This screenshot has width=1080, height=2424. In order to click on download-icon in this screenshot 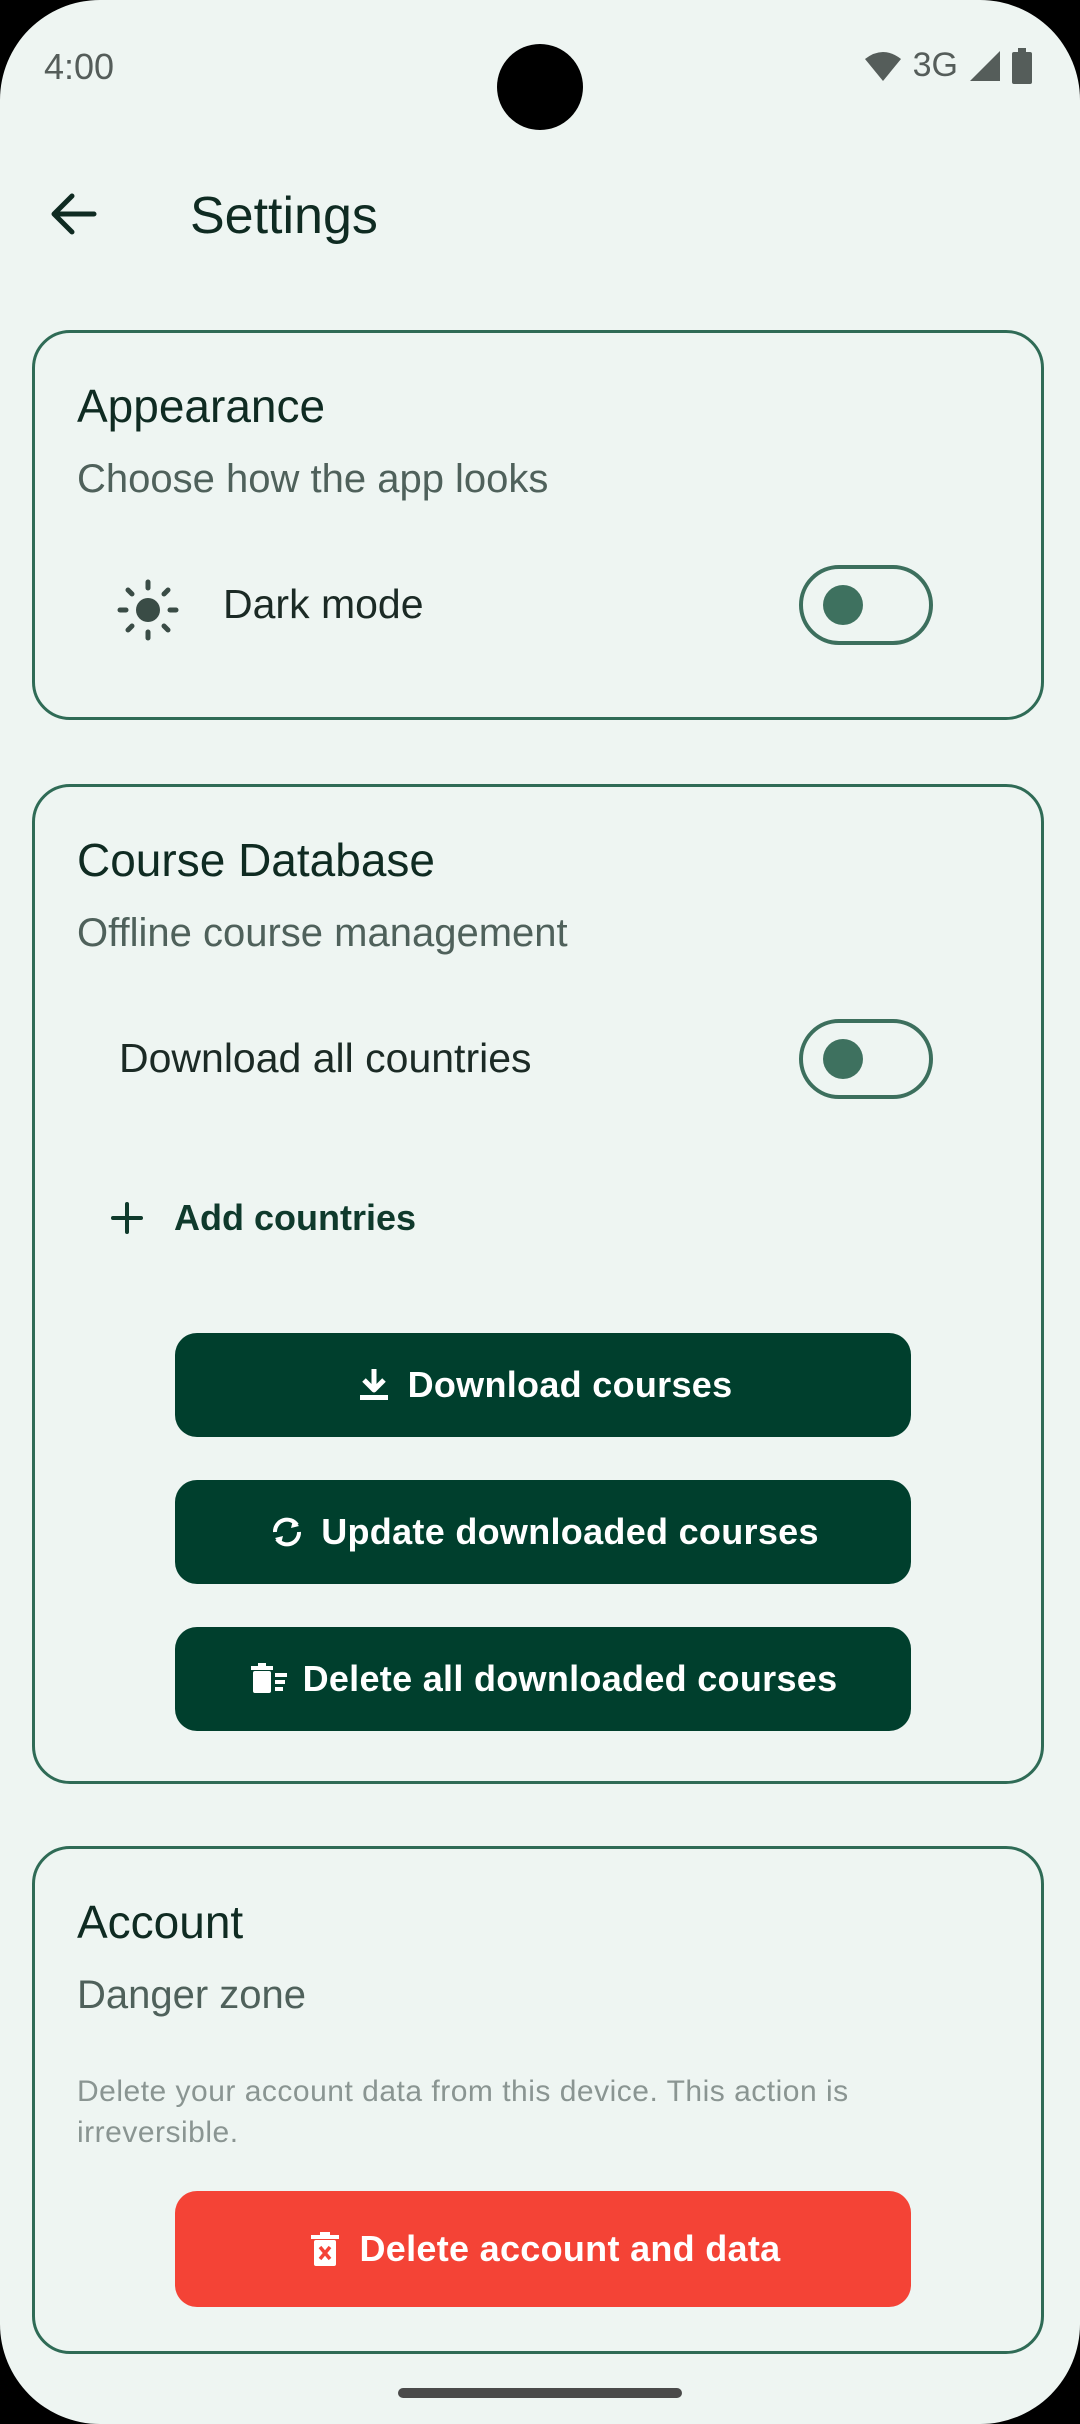, I will do `click(373, 1384)`.